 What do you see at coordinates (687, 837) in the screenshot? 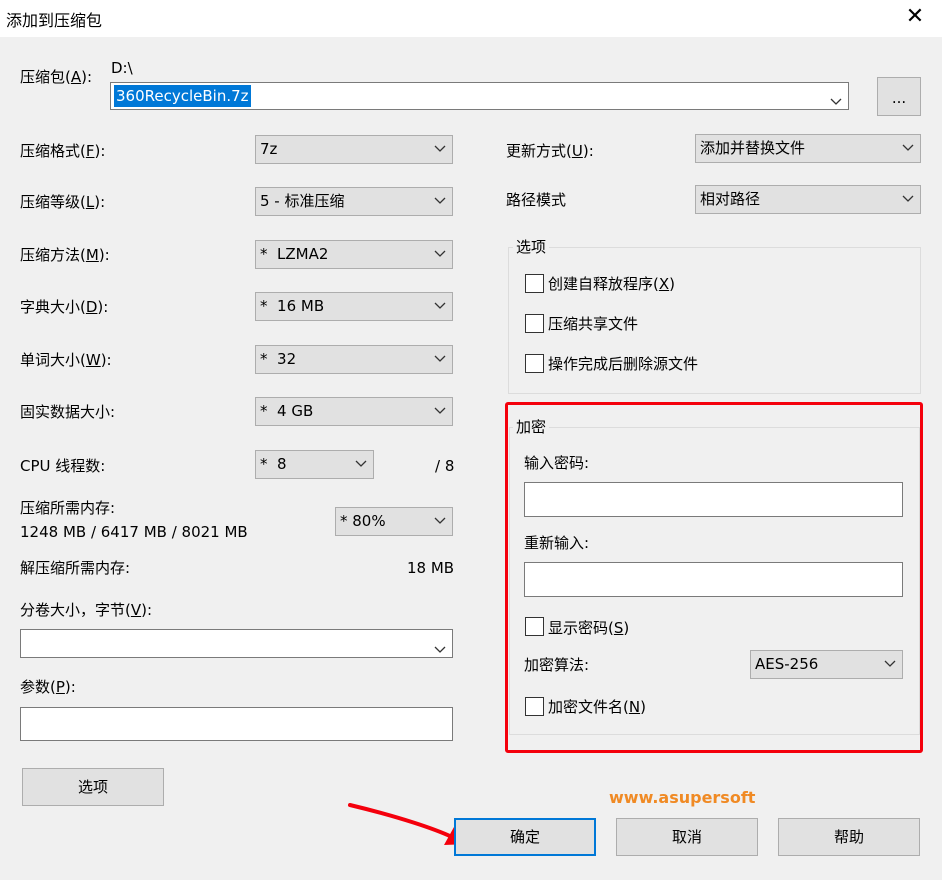
I see `cancel-button: 取消` at bounding box center [687, 837].